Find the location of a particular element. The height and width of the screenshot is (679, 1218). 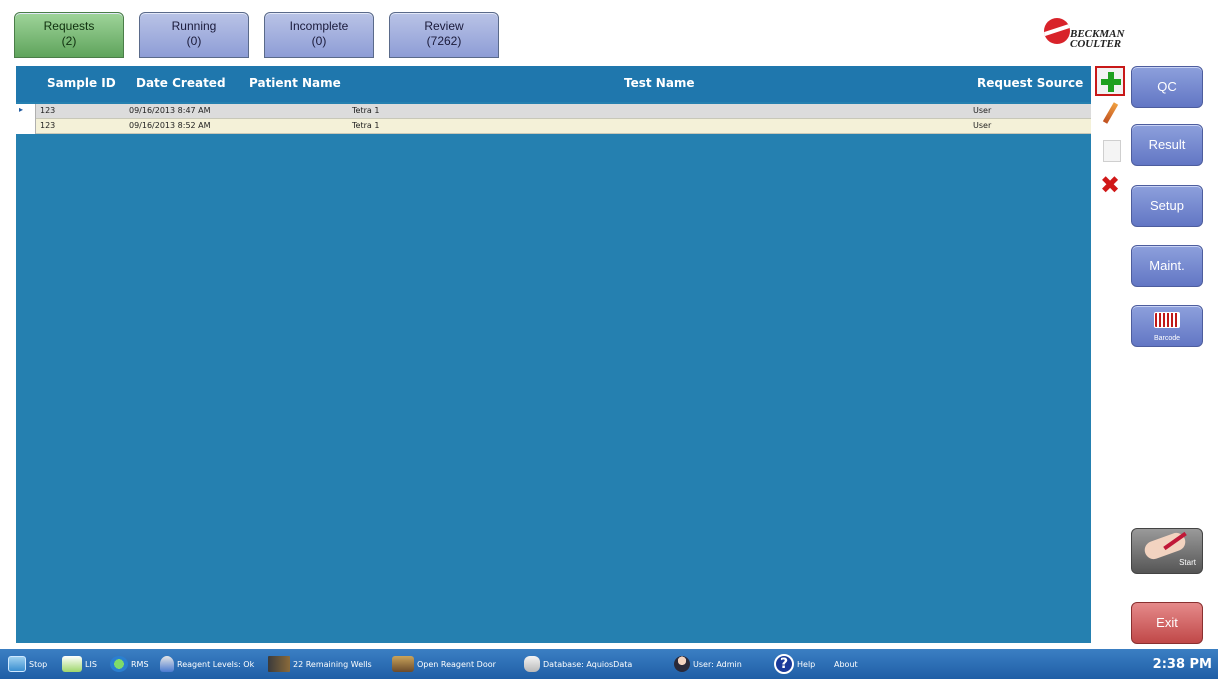

column-test-name: Test Name is located at coordinates (659, 83).